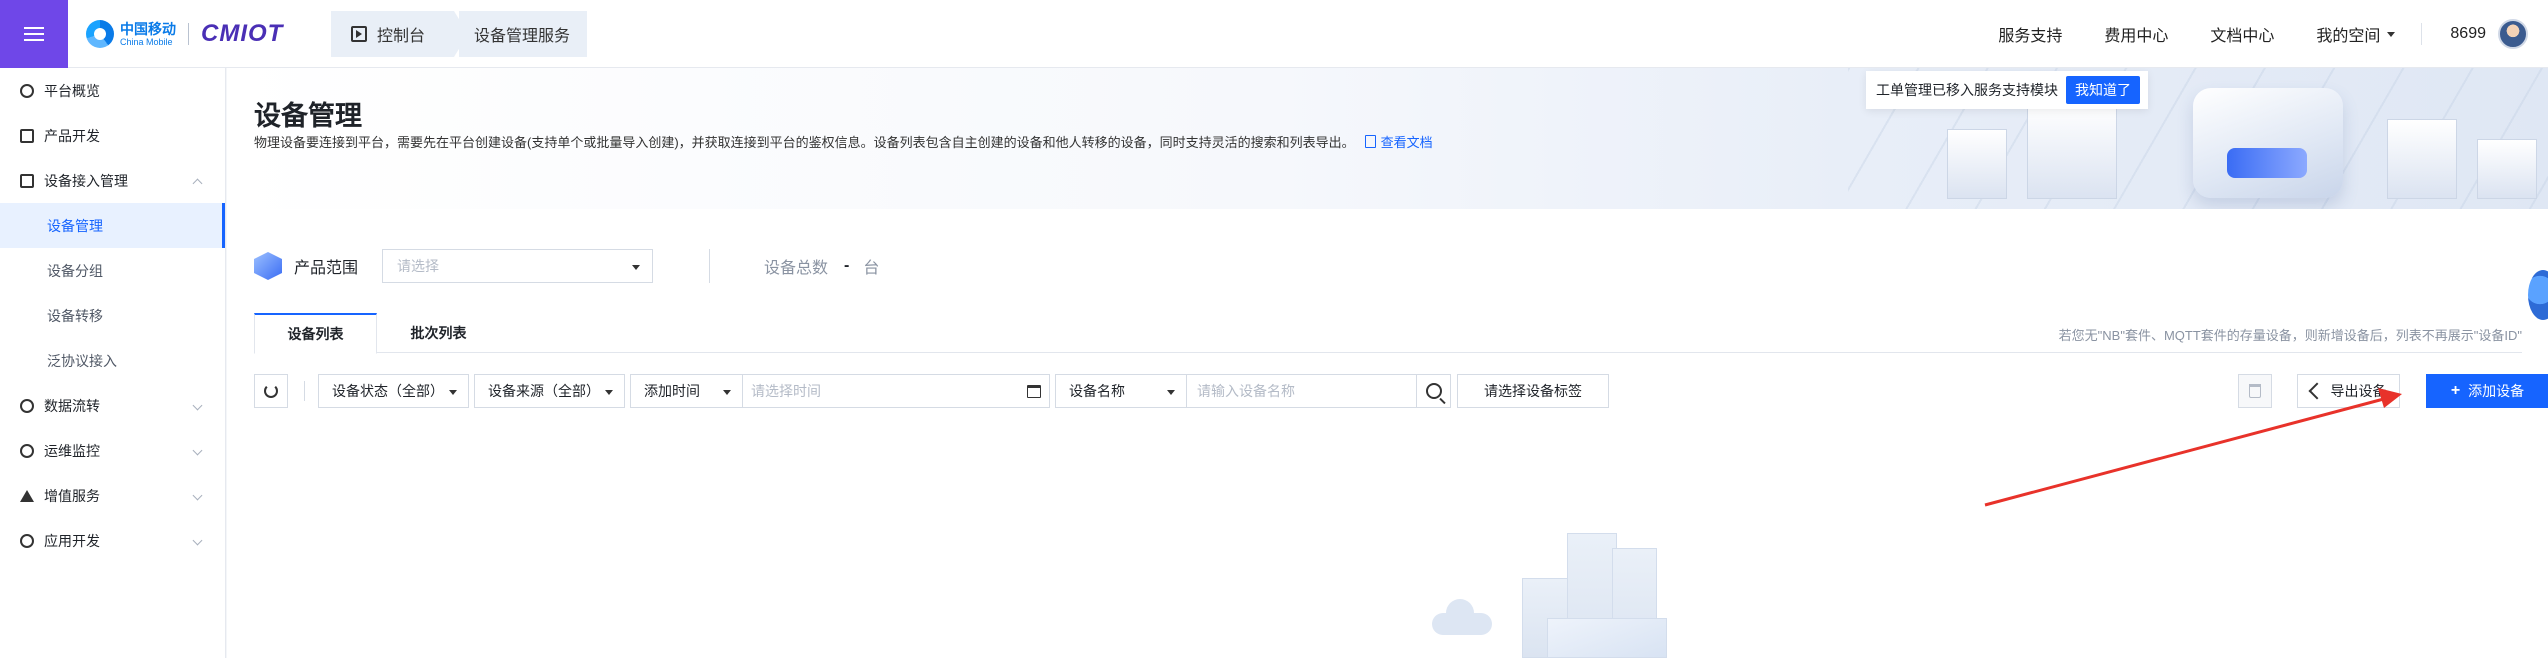 This screenshot has height=658, width=2548. What do you see at coordinates (2242, 34) in the screenshot?
I see `doc-center-link: 文档中心` at bounding box center [2242, 34].